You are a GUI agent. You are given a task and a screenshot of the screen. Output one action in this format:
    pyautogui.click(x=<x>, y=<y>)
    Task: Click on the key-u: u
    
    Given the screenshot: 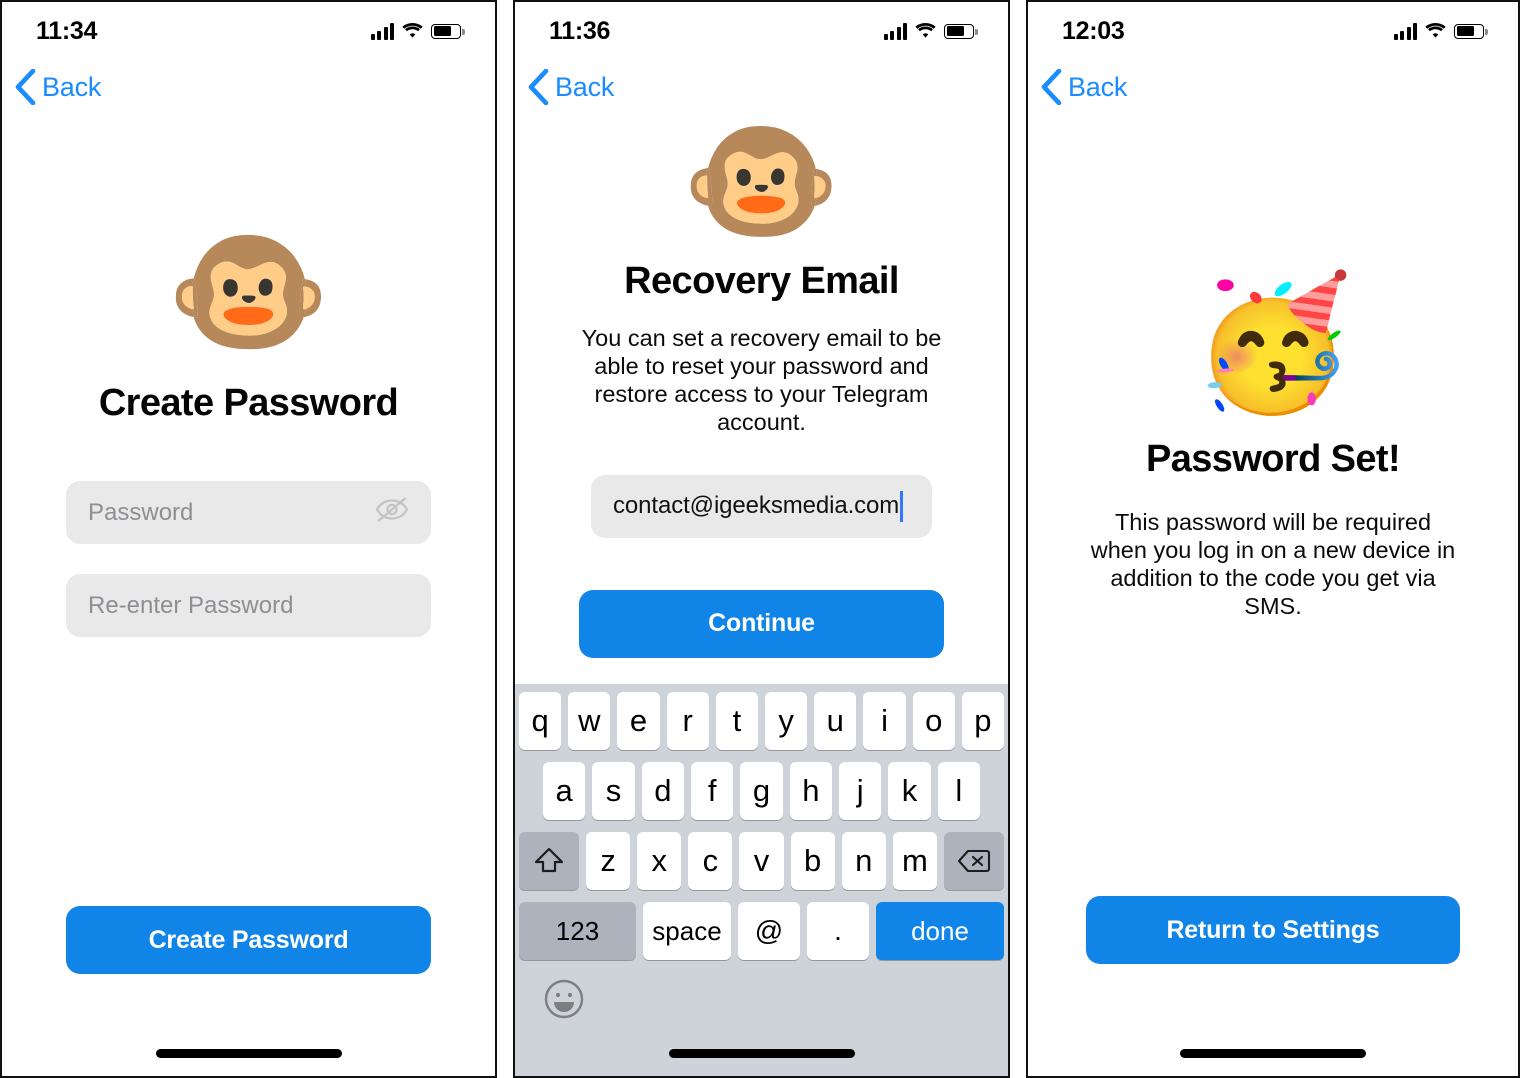 What is the action you would take?
    pyautogui.click(x=835, y=721)
    